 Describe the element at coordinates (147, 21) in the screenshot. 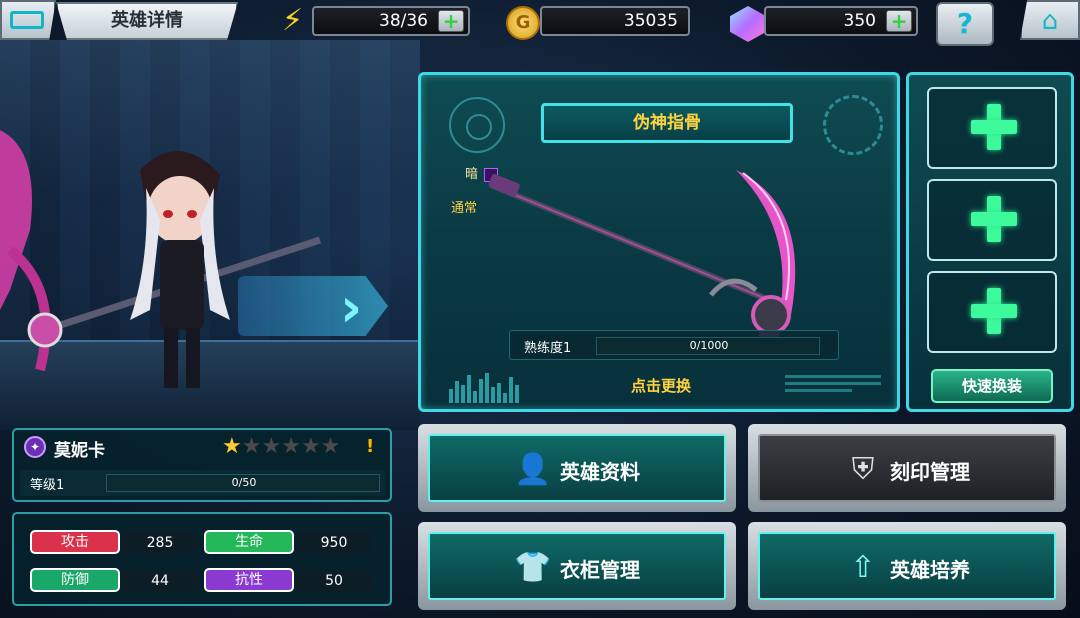

I see `page-title: 英雄详情` at that location.